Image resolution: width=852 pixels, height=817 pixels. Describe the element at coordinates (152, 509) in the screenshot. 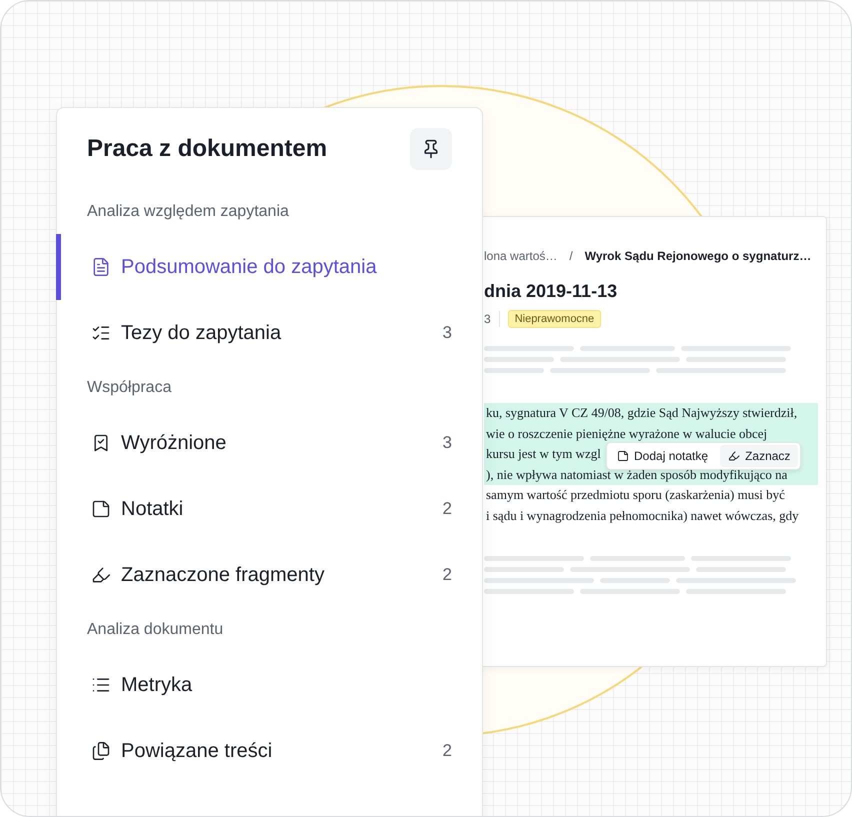

I see `item-label: Notatki` at that location.